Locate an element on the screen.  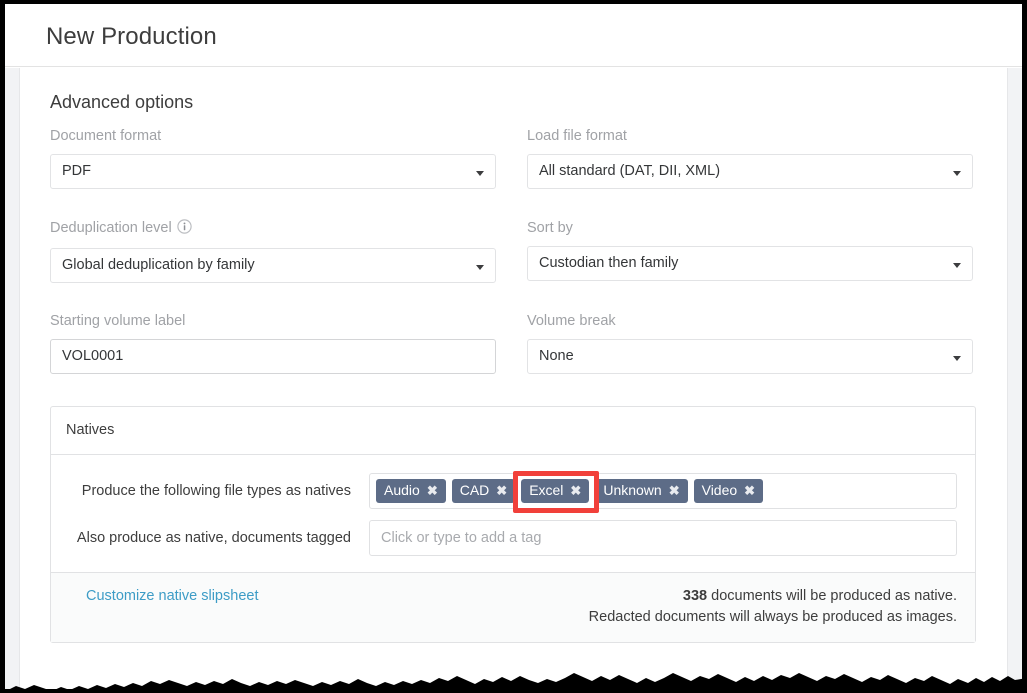
document-format-value: PDF is located at coordinates (76, 171).